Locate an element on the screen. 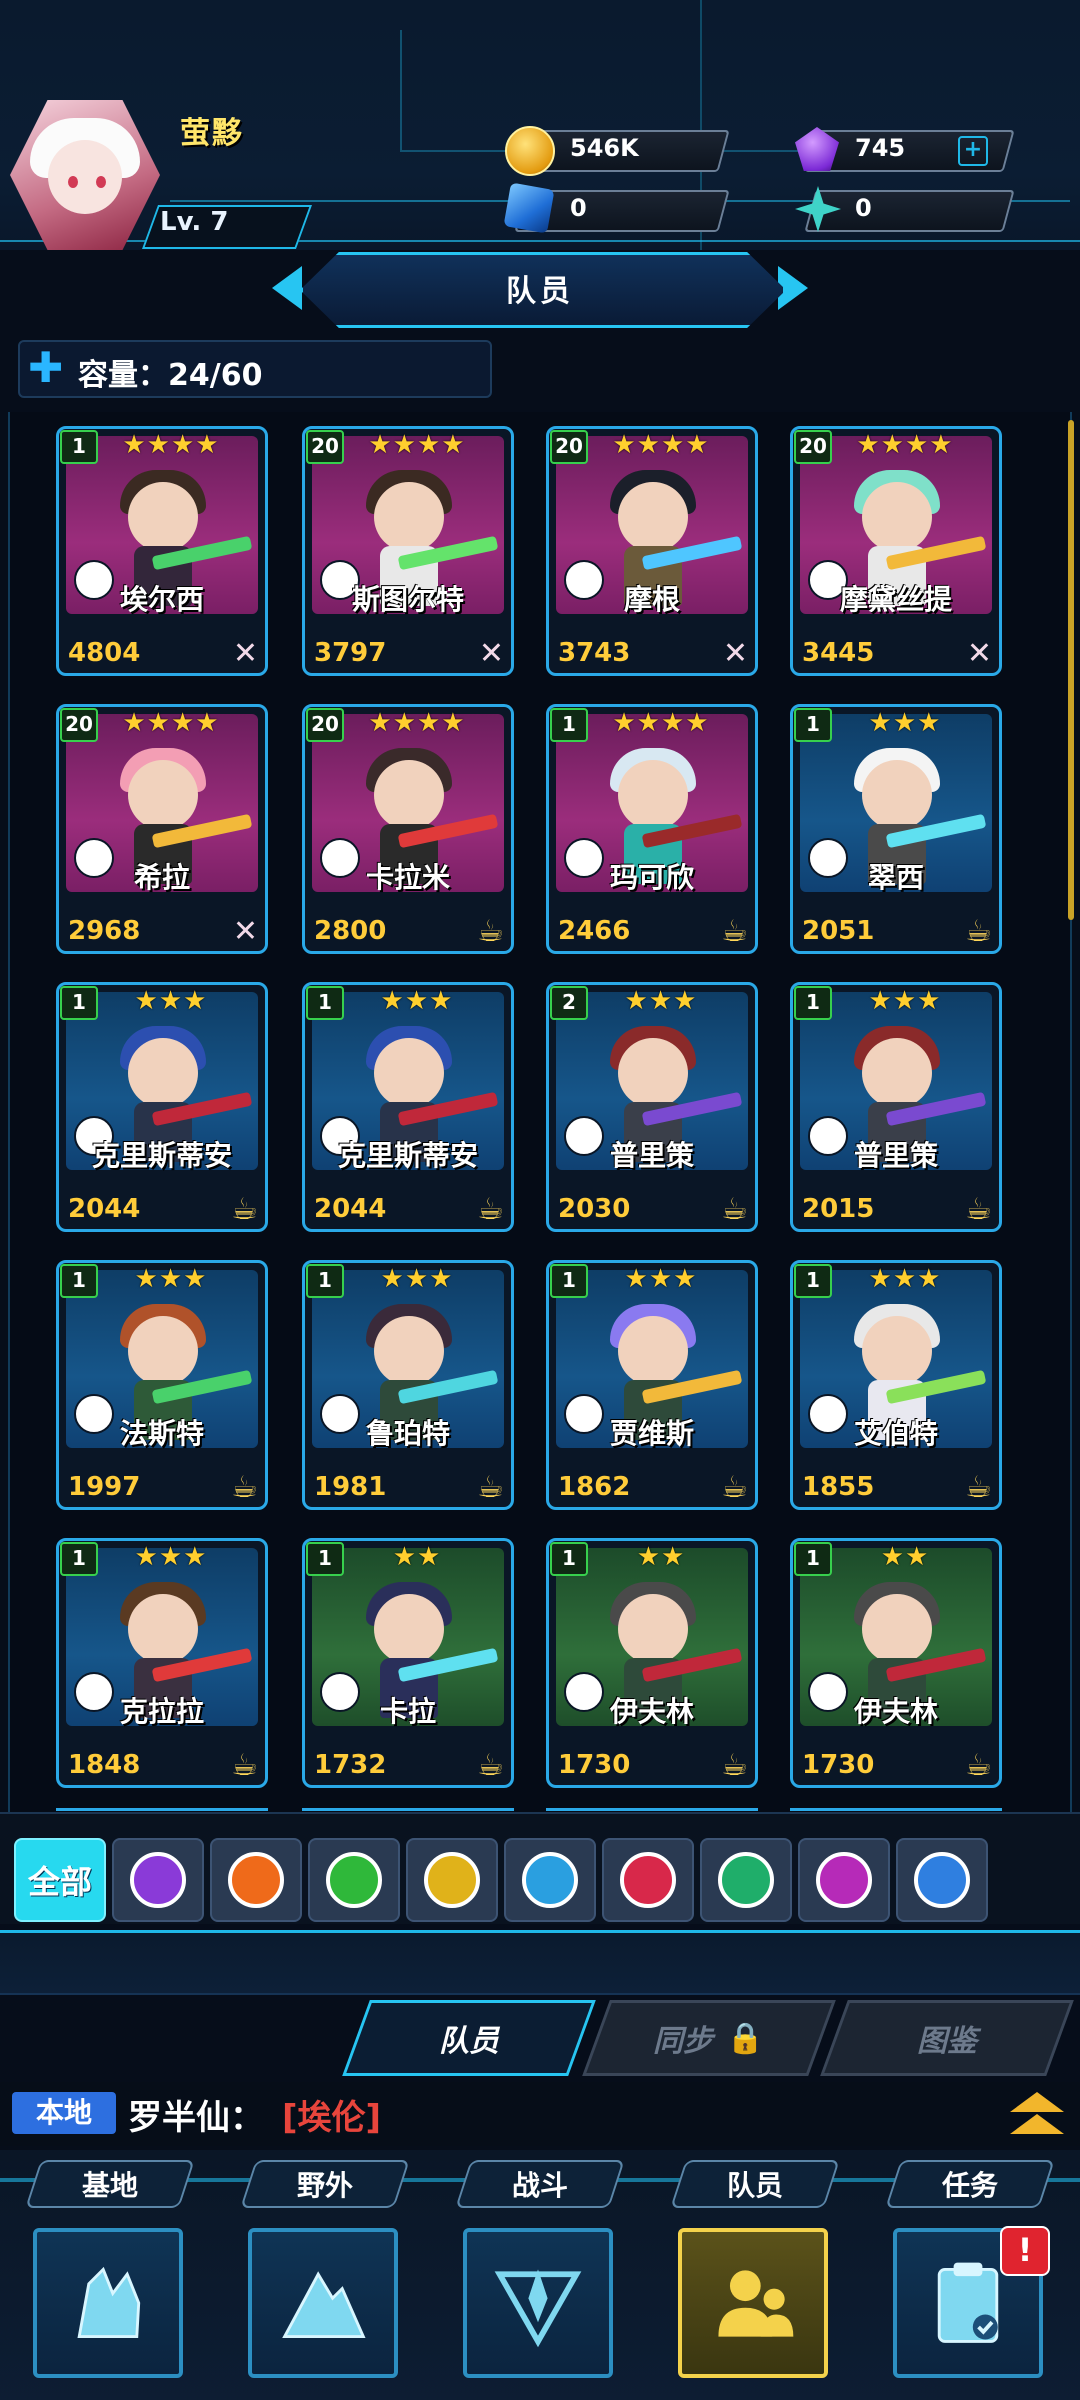  tab-codex: 图鉴 is located at coordinates (947, 2038).